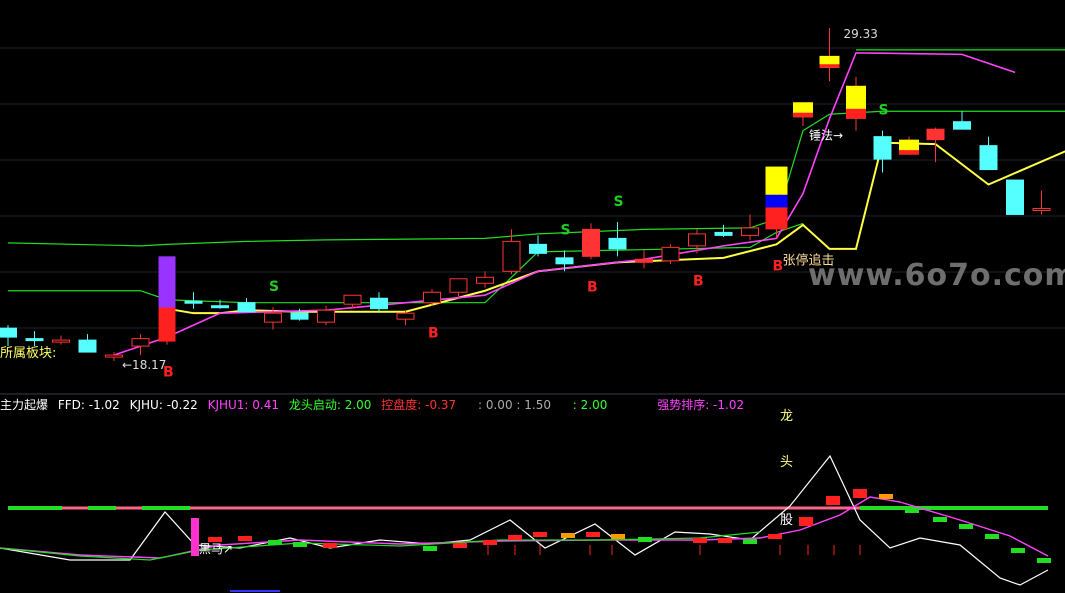 Image resolution: width=1065 pixels, height=593 pixels. What do you see at coordinates (701, 405) in the screenshot?
I see `indicator-qiangshi: 强势排序: -1.02` at bounding box center [701, 405].